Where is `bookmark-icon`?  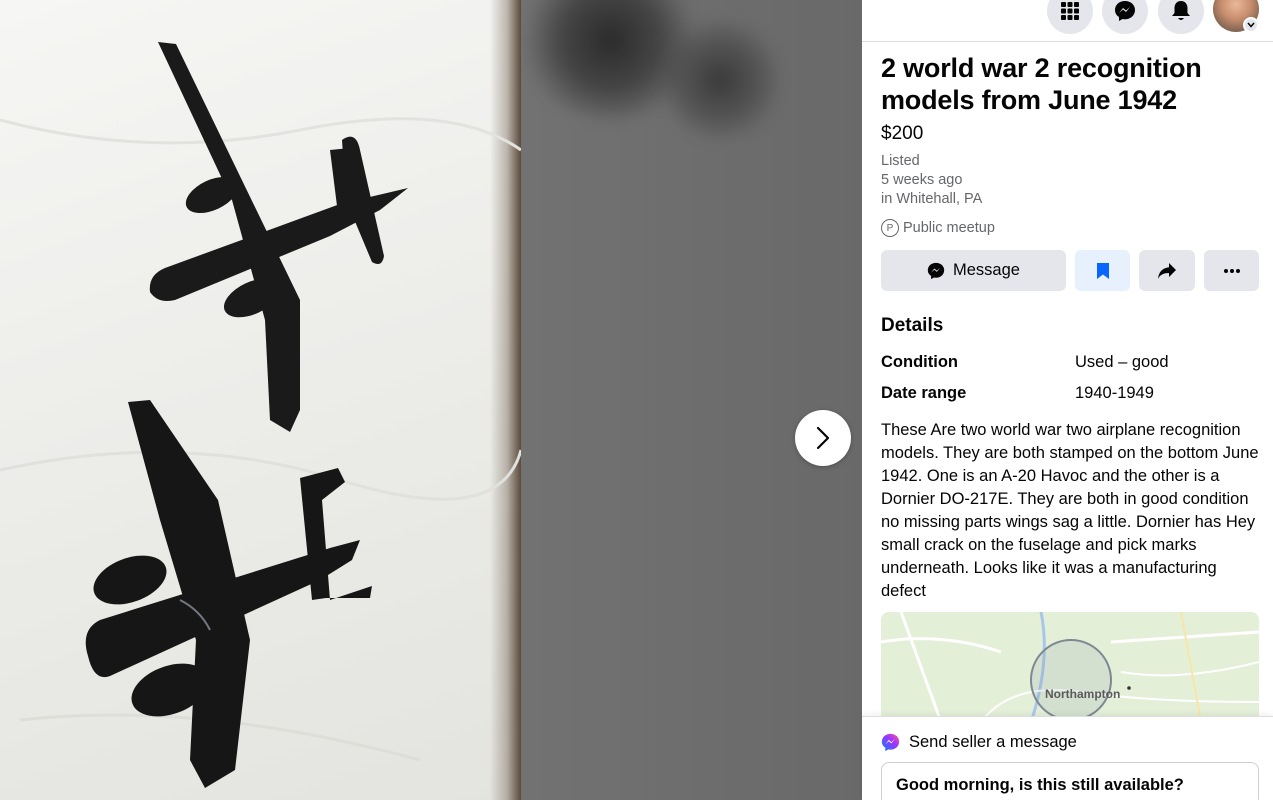
bookmark-icon is located at coordinates (1102, 270).